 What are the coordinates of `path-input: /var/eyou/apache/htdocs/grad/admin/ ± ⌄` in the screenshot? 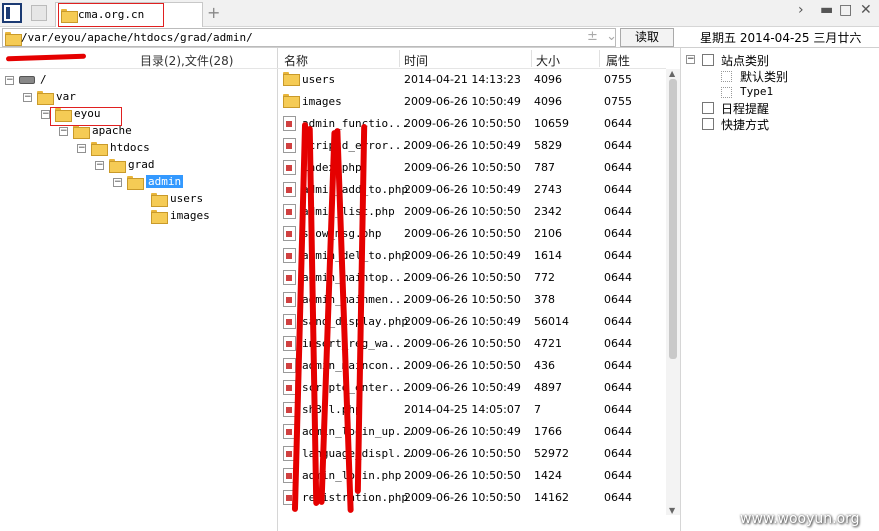 It's located at (309, 37).